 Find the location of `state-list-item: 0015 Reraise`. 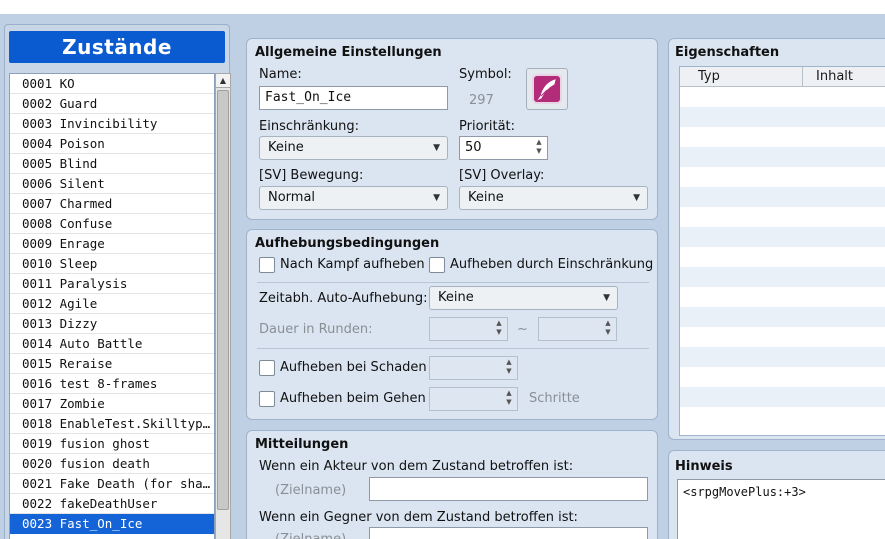

state-list-item: 0015 Reraise is located at coordinates (112, 364).